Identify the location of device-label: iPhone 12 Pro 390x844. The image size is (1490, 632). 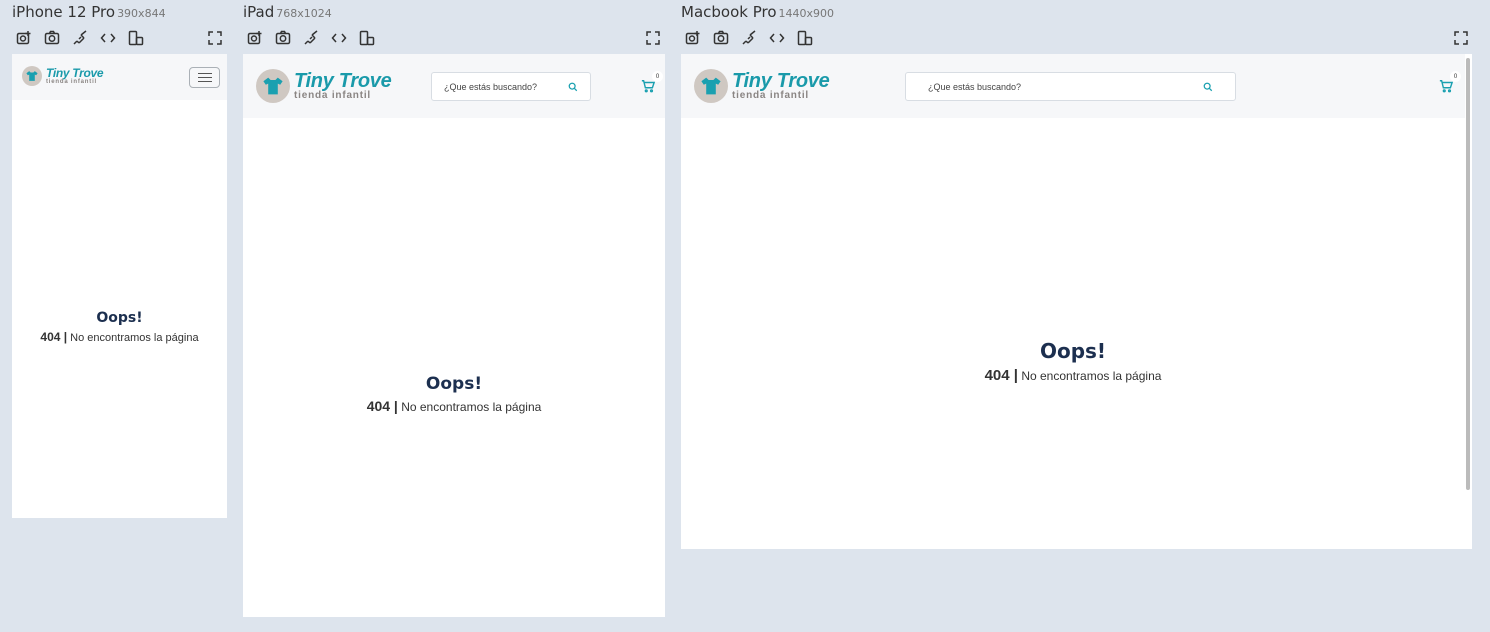
(89, 11).